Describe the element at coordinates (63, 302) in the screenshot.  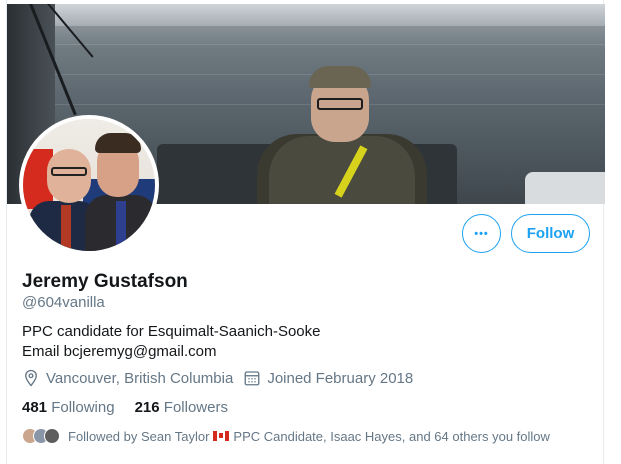
I see `user-handle: @604vanilla` at that location.